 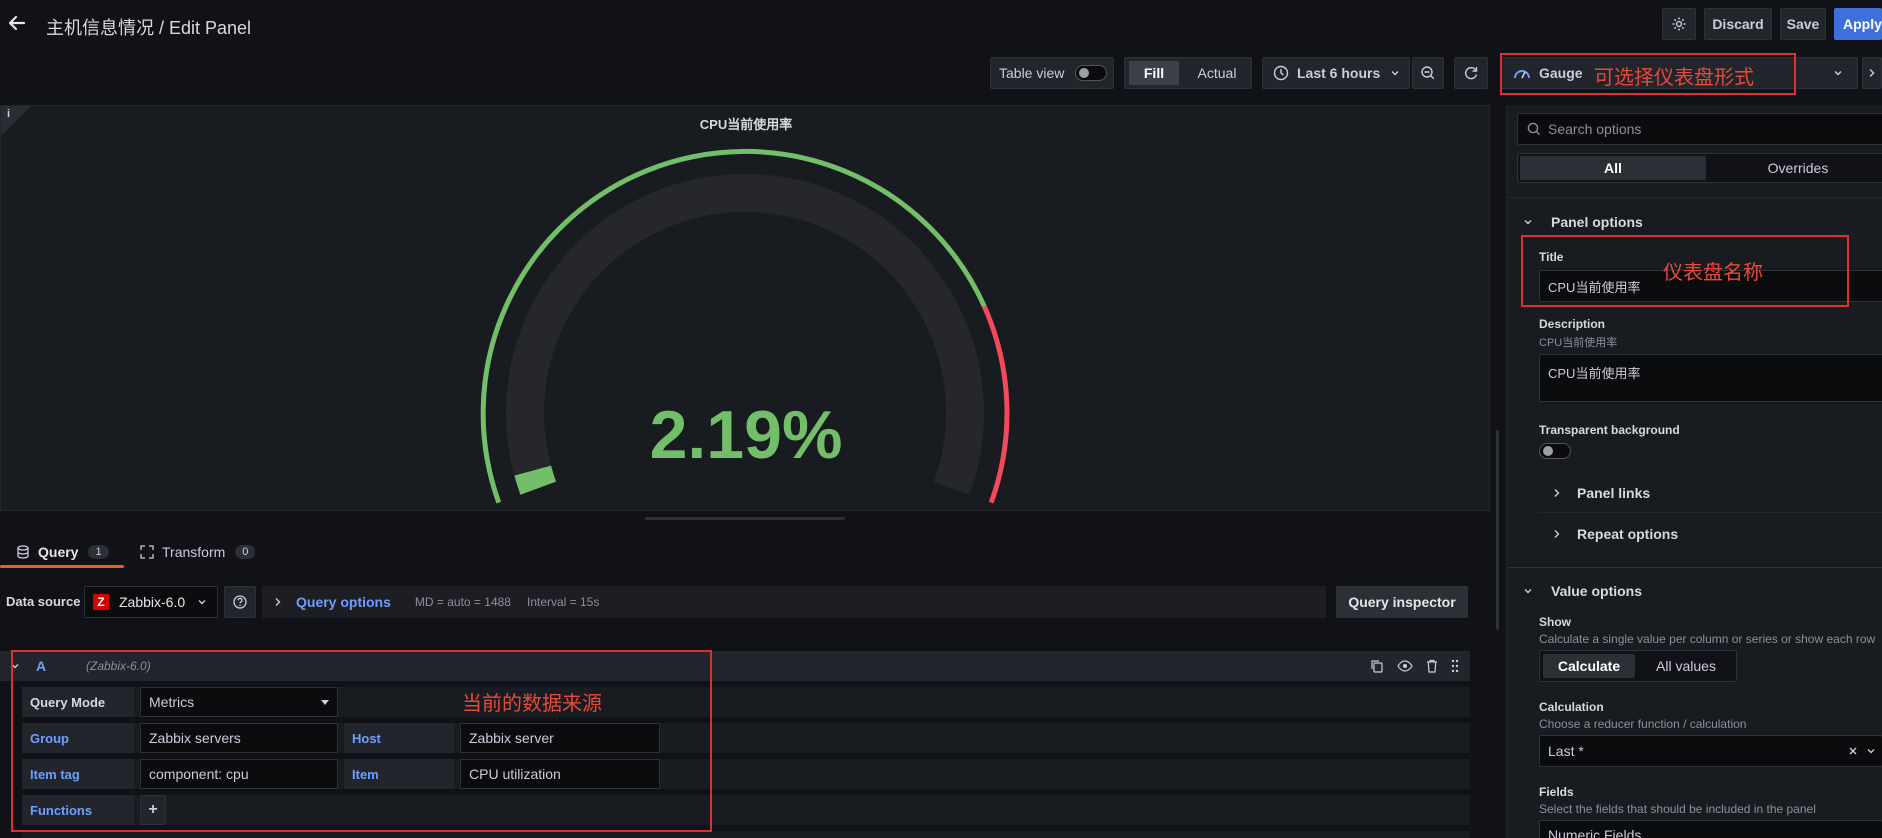 What do you see at coordinates (941, 22) in the screenshot?
I see `top-header: 主机信息情况 / Edit Panel Discard Save Apply` at bounding box center [941, 22].